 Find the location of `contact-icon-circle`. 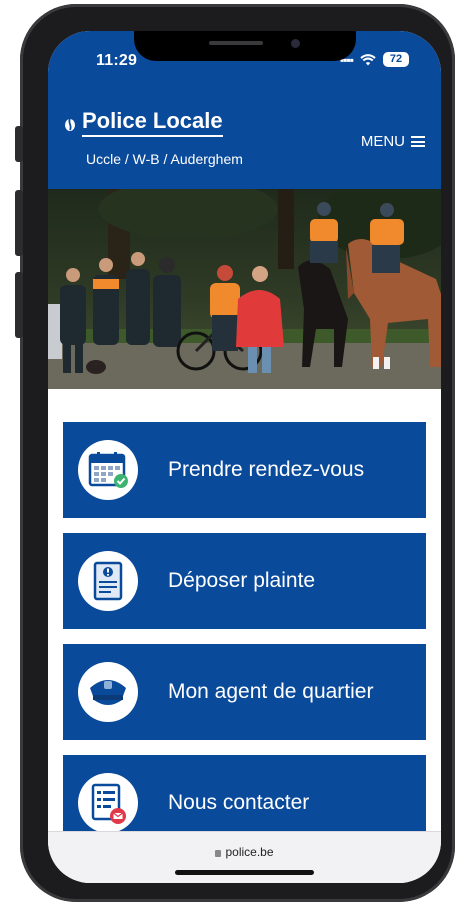

contact-icon-circle is located at coordinates (108, 802).